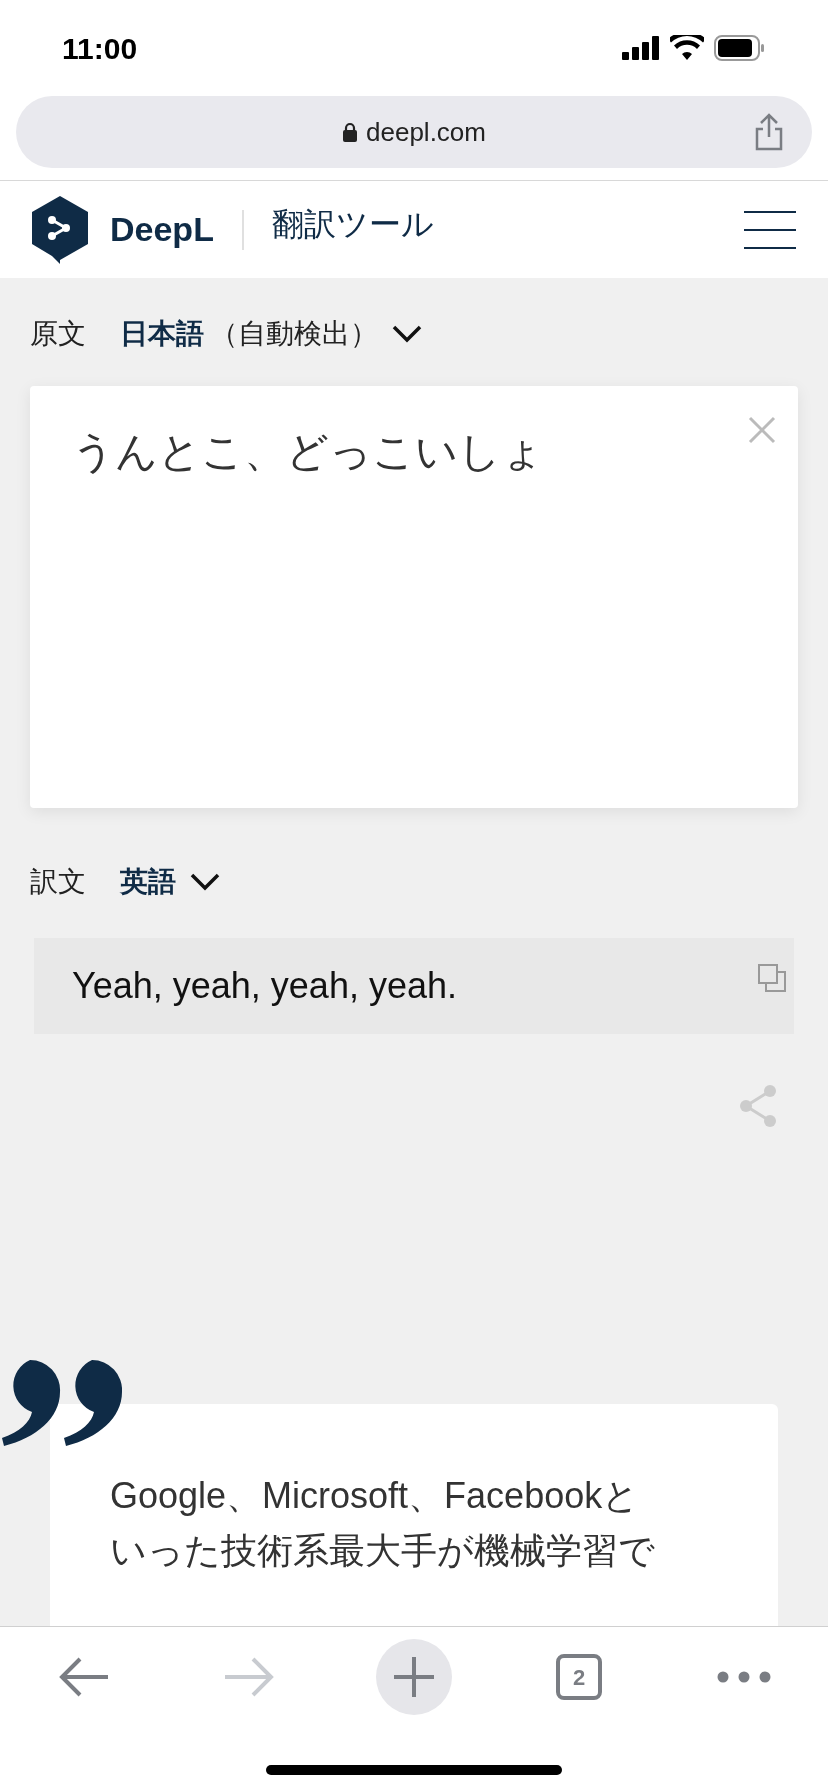 The image size is (828, 1792). I want to click on more-icon, so click(744, 1677).